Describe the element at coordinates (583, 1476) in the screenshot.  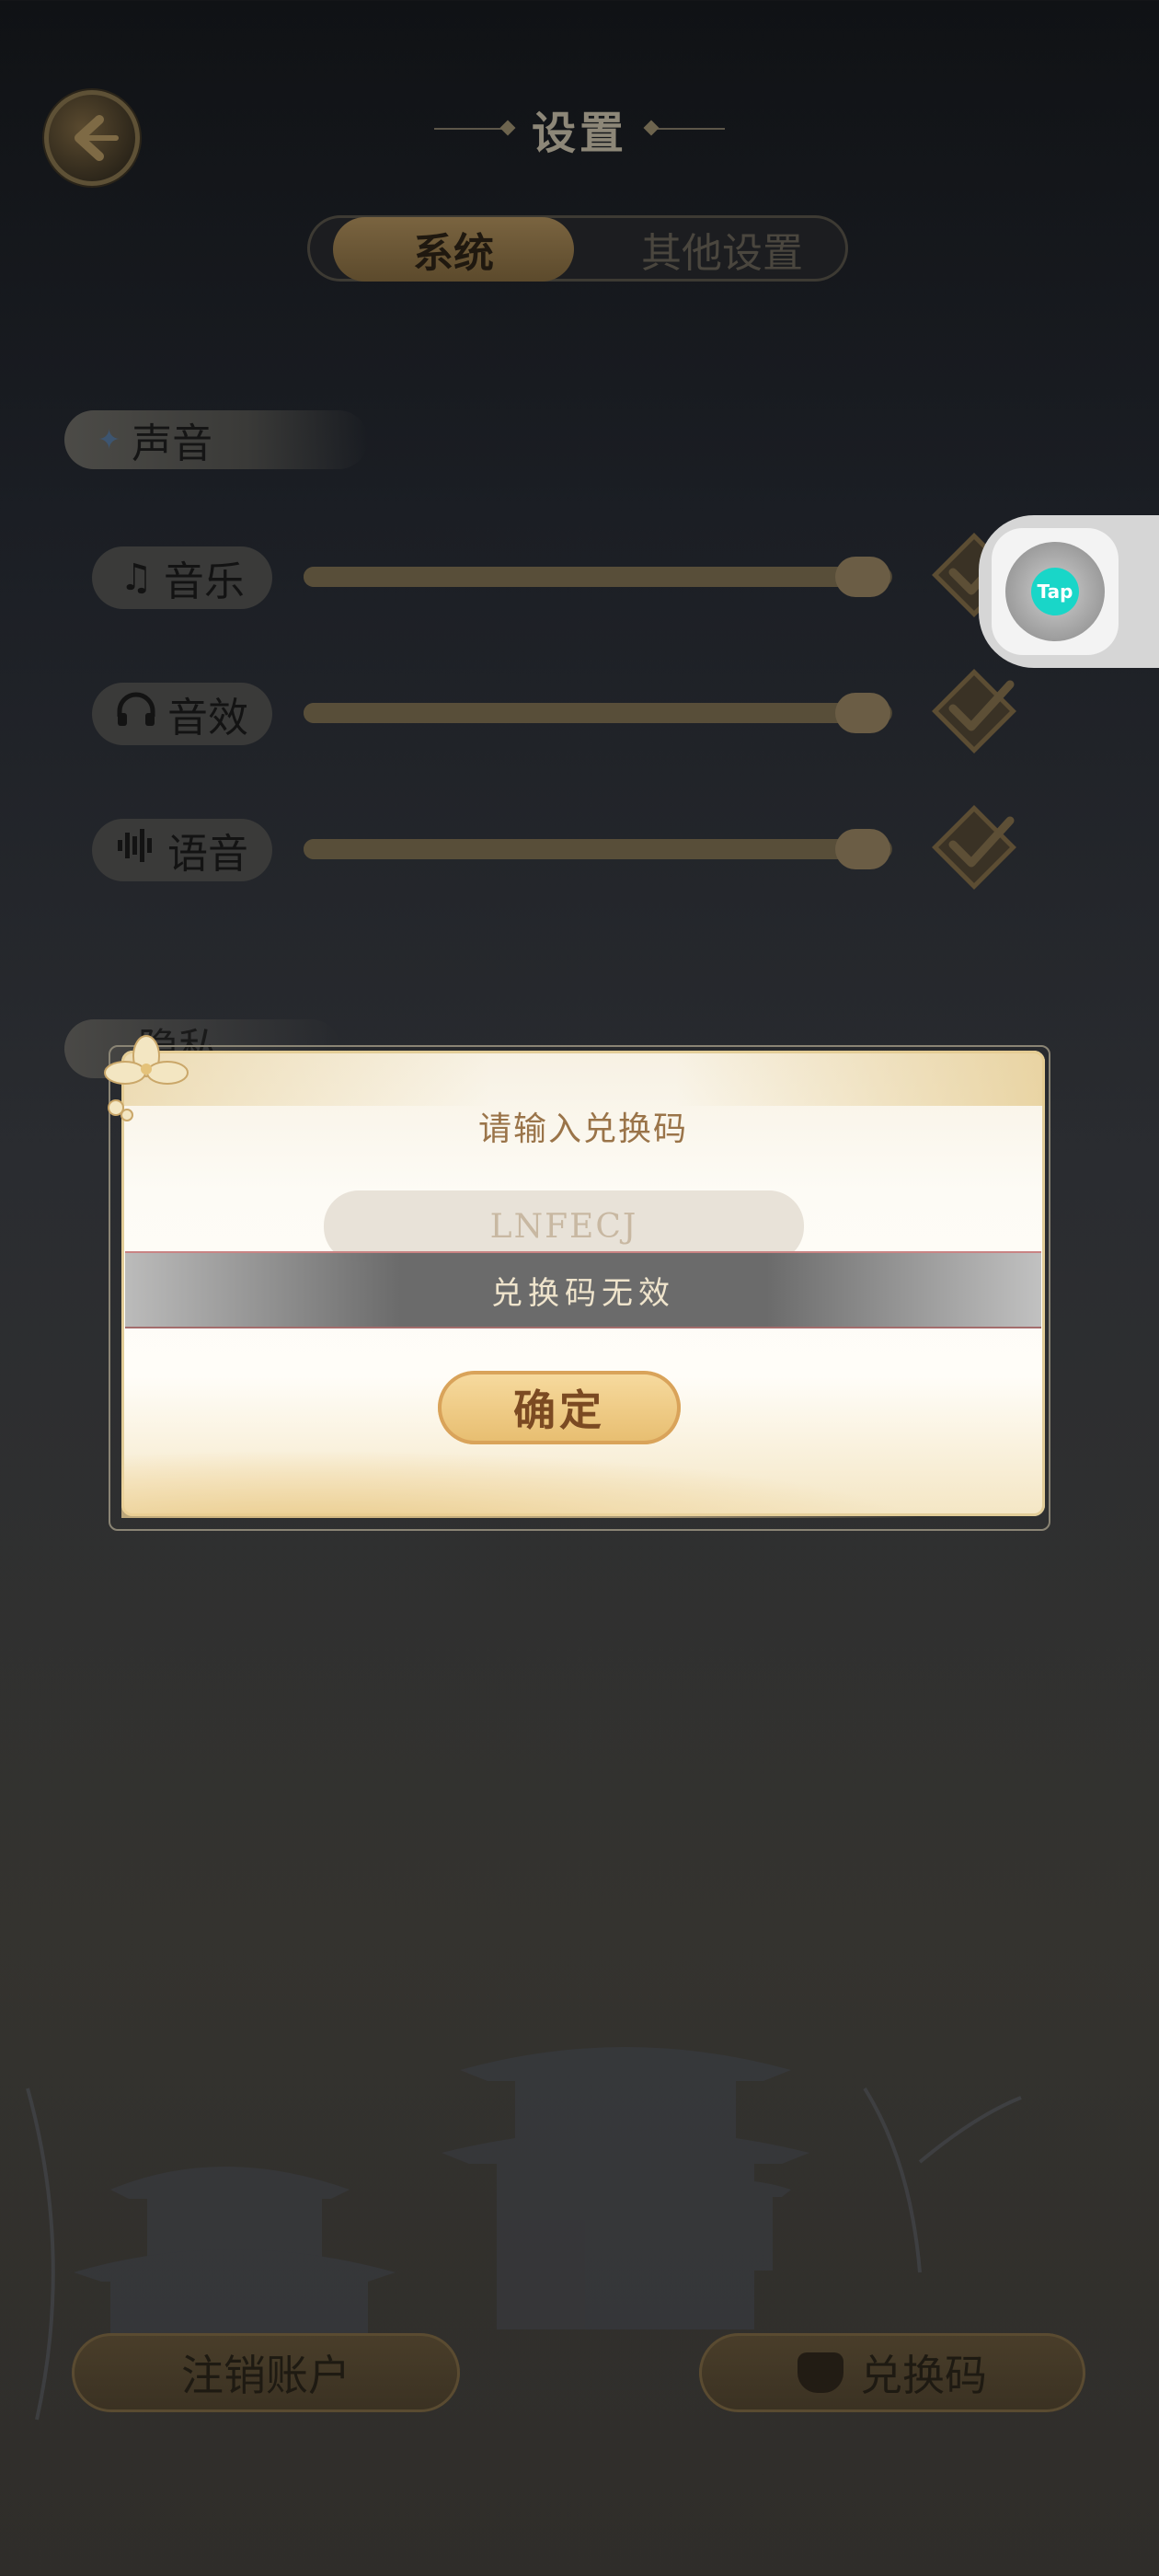
I see `dialog-decoration-bottom` at that location.